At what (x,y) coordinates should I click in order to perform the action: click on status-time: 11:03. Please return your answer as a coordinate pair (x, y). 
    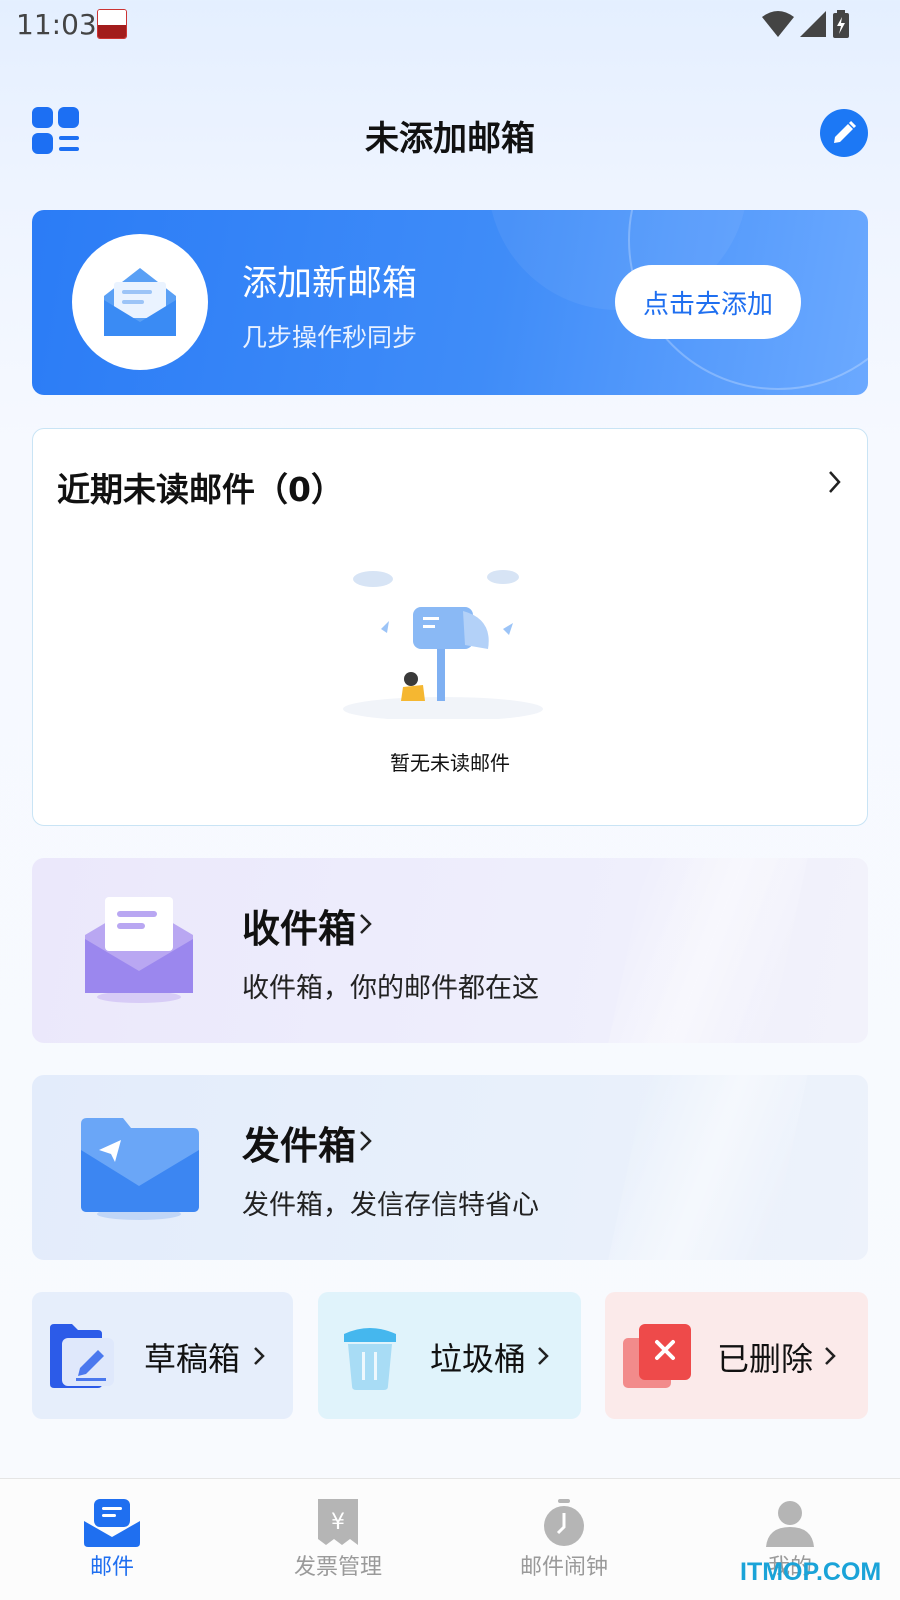
    Looking at the image, I should click on (56, 24).